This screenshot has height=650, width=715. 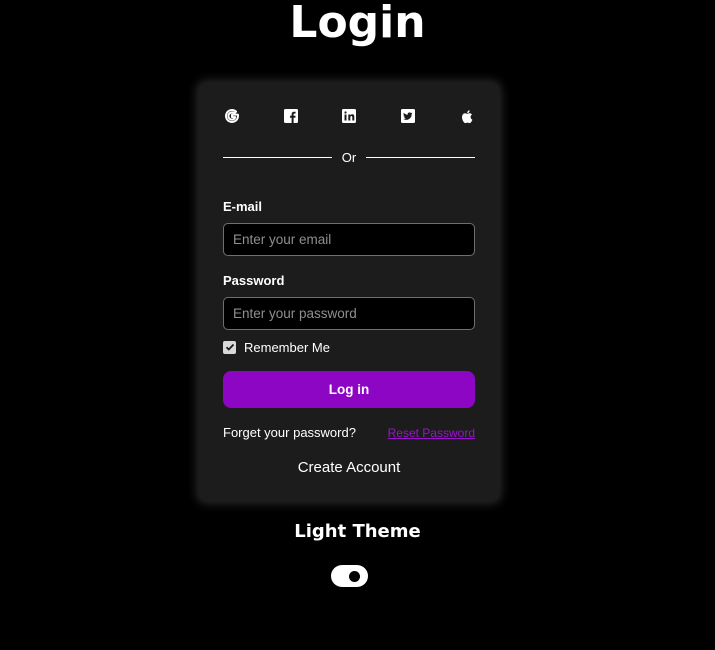 I want to click on email-field, so click(x=349, y=239).